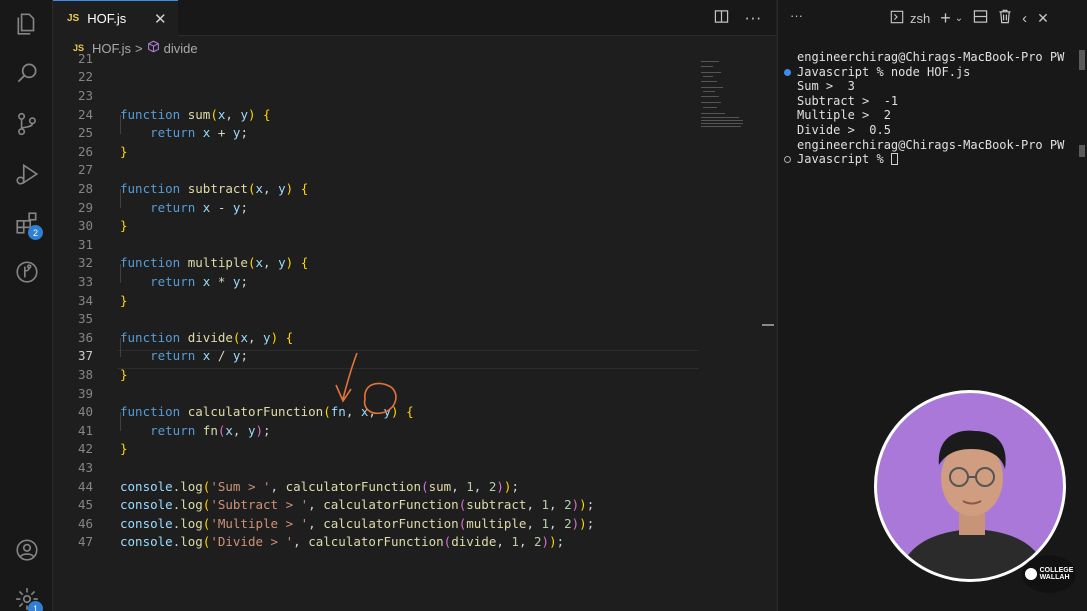 Image resolution: width=1087 pixels, height=611 pixels. Describe the element at coordinates (376, 208) in the screenshot. I see `code-line: 29 return x - y;` at that location.